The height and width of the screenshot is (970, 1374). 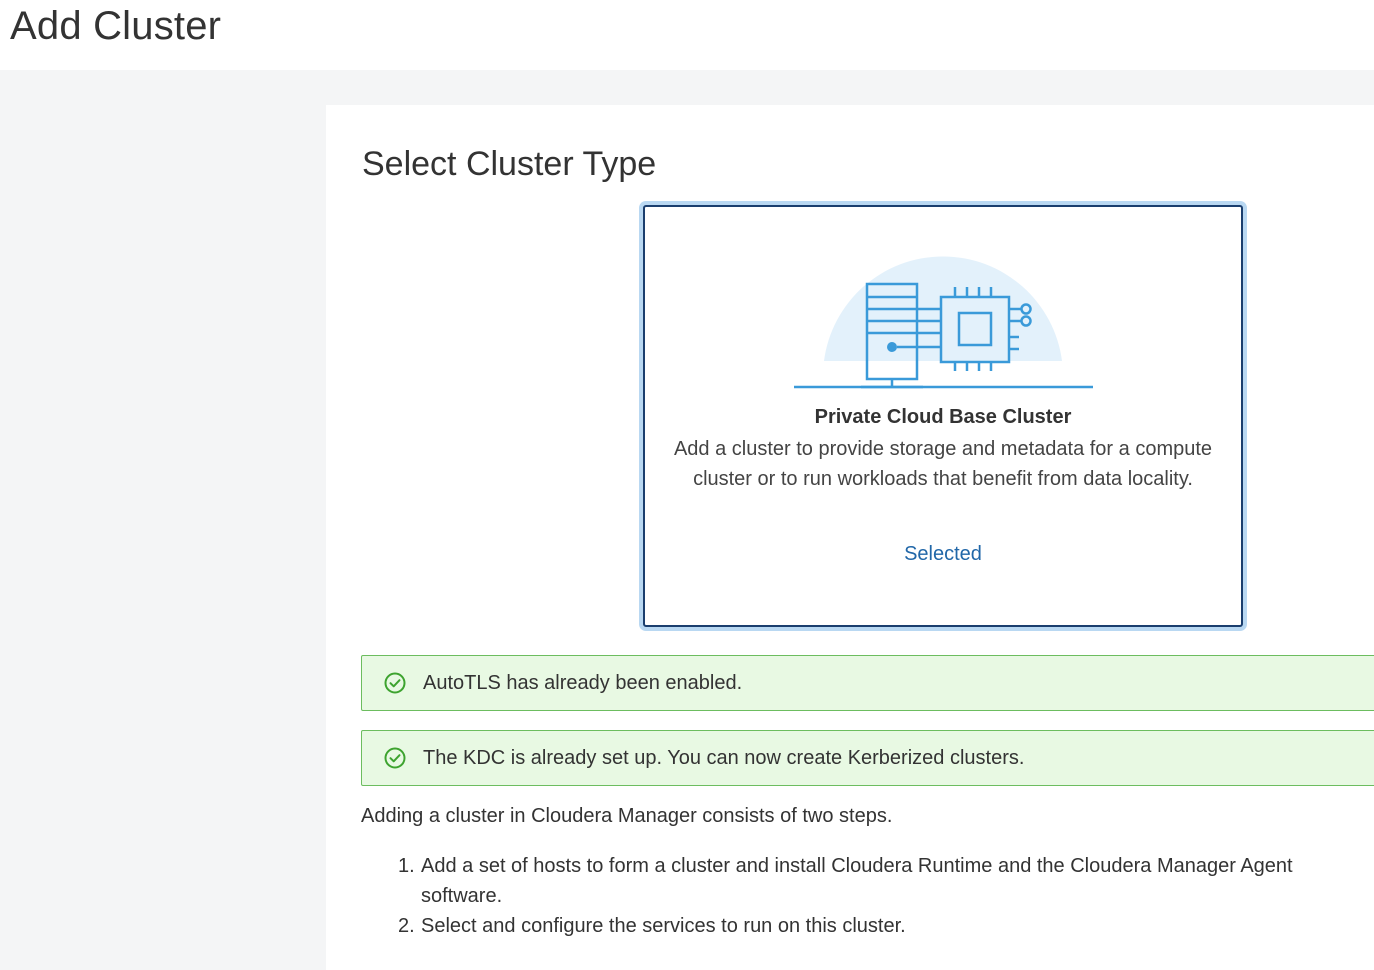 I want to click on card-selected-status: Selected, so click(x=943, y=554).